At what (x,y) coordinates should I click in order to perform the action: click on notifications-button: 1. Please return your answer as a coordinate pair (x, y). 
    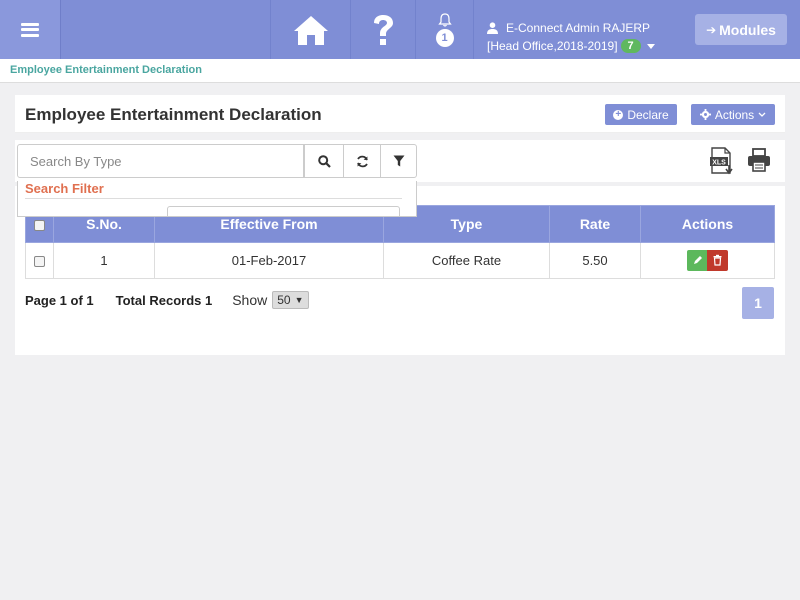
    Looking at the image, I should click on (444, 29).